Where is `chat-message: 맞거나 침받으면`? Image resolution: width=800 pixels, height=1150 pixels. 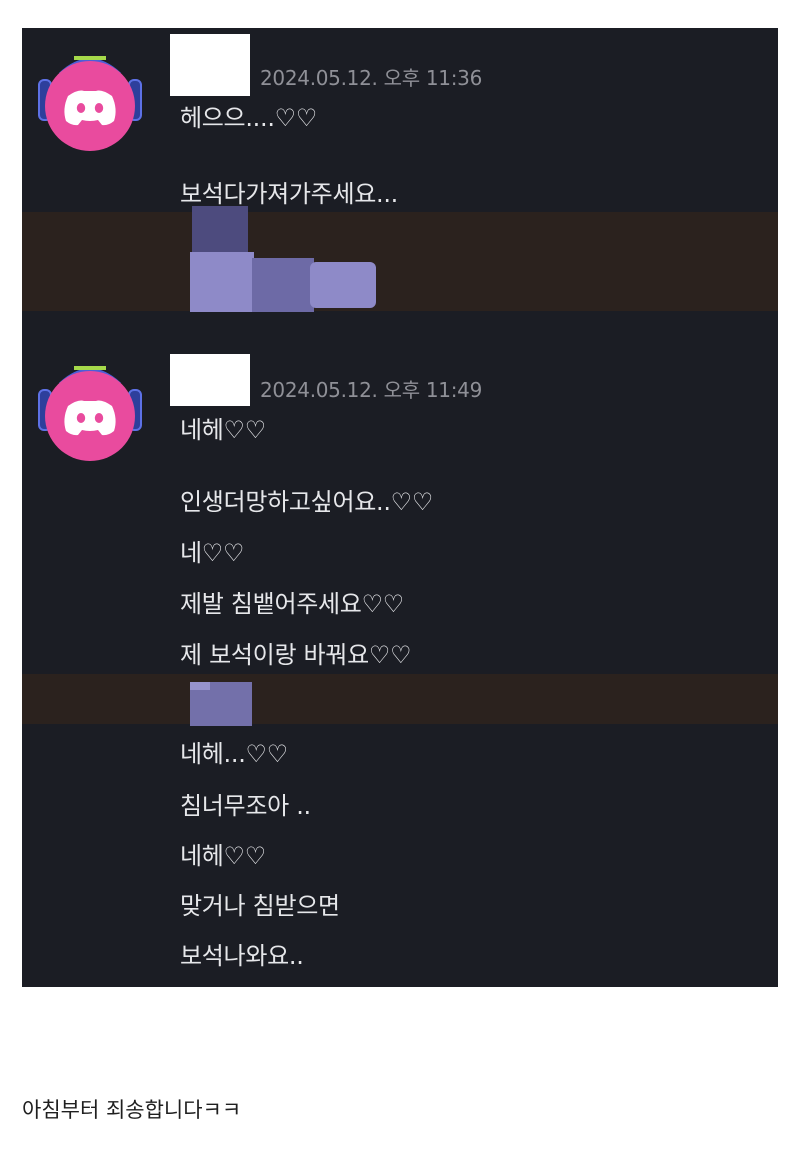 chat-message: 맞거나 침받으면 is located at coordinates (260, 906).